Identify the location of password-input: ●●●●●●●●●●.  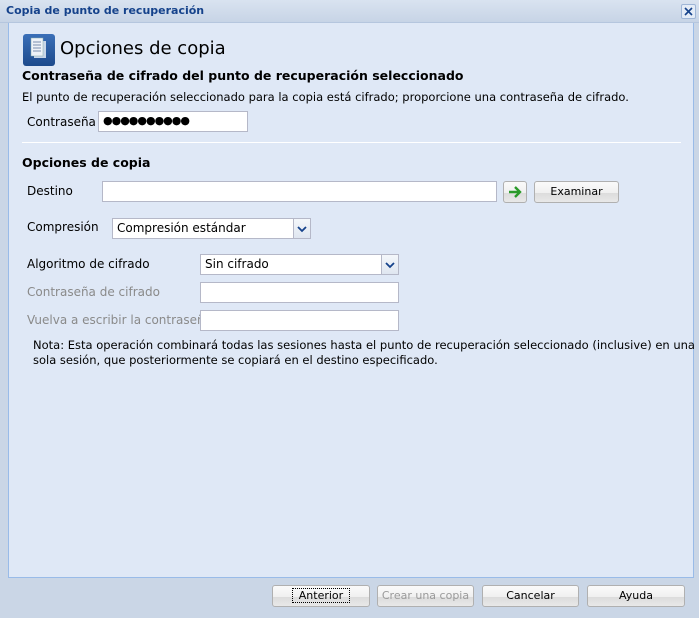
(173, 121).